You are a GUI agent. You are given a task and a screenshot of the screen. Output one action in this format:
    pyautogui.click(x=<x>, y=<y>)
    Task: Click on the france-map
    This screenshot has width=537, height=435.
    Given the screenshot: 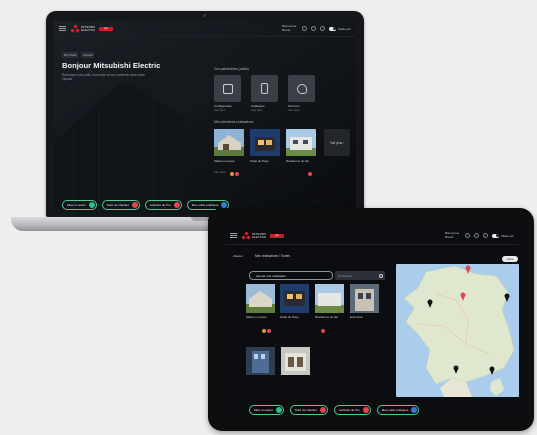 What is the action you would take?
    pyautogui.click(x=457, y=330)
    